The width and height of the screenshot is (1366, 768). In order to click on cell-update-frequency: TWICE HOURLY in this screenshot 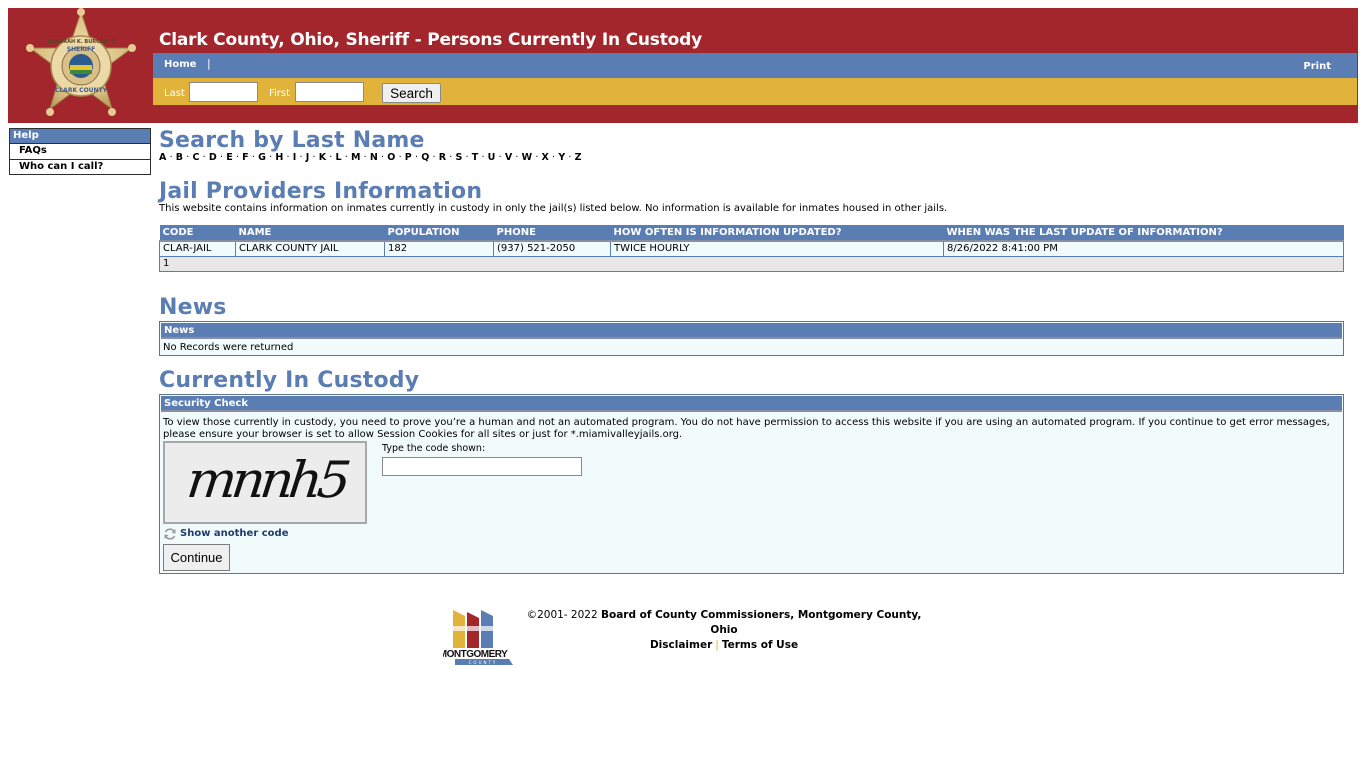, I will do `click(777, 248)`.